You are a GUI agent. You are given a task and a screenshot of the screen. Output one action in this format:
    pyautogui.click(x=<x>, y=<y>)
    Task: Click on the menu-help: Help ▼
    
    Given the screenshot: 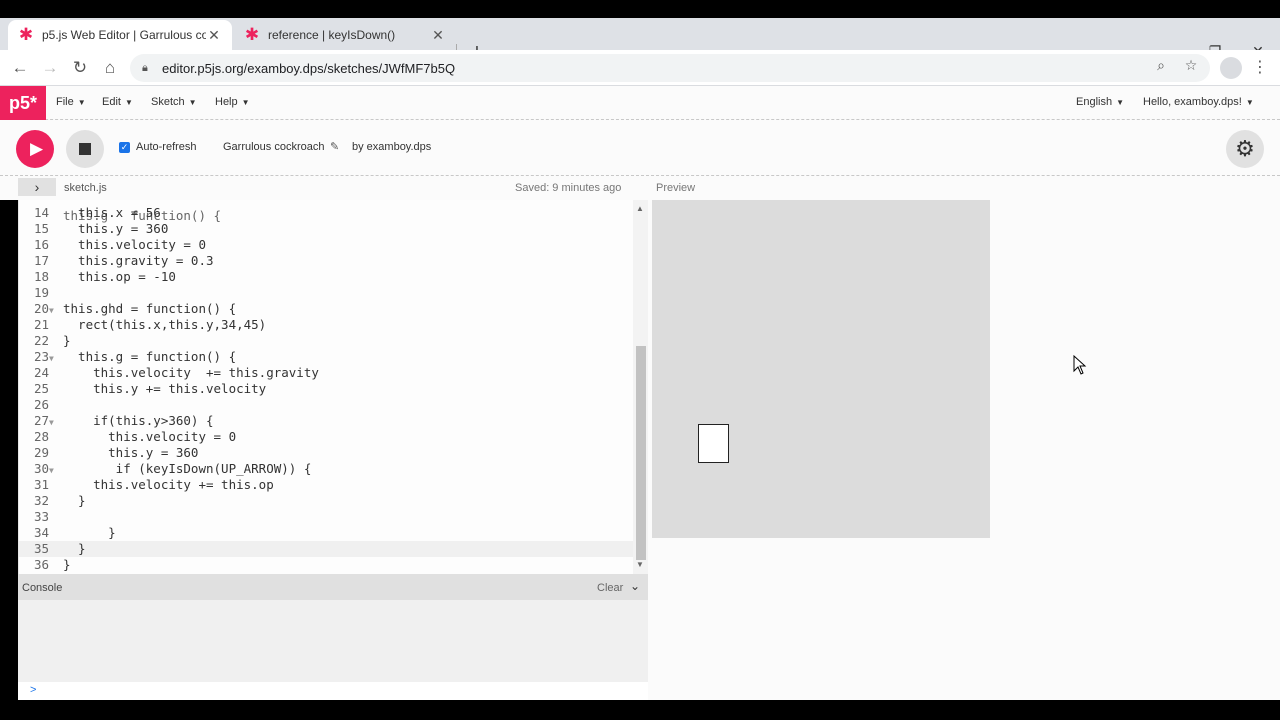 What is the action you would take?
    pyautogui.click(x=232, y=102)
    